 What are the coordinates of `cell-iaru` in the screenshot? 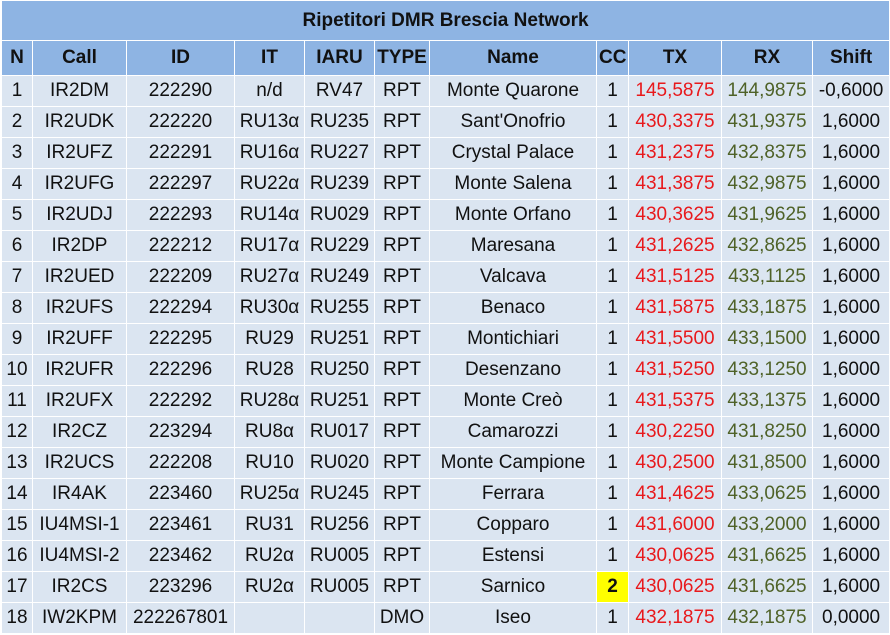 It's located at (339, 618).